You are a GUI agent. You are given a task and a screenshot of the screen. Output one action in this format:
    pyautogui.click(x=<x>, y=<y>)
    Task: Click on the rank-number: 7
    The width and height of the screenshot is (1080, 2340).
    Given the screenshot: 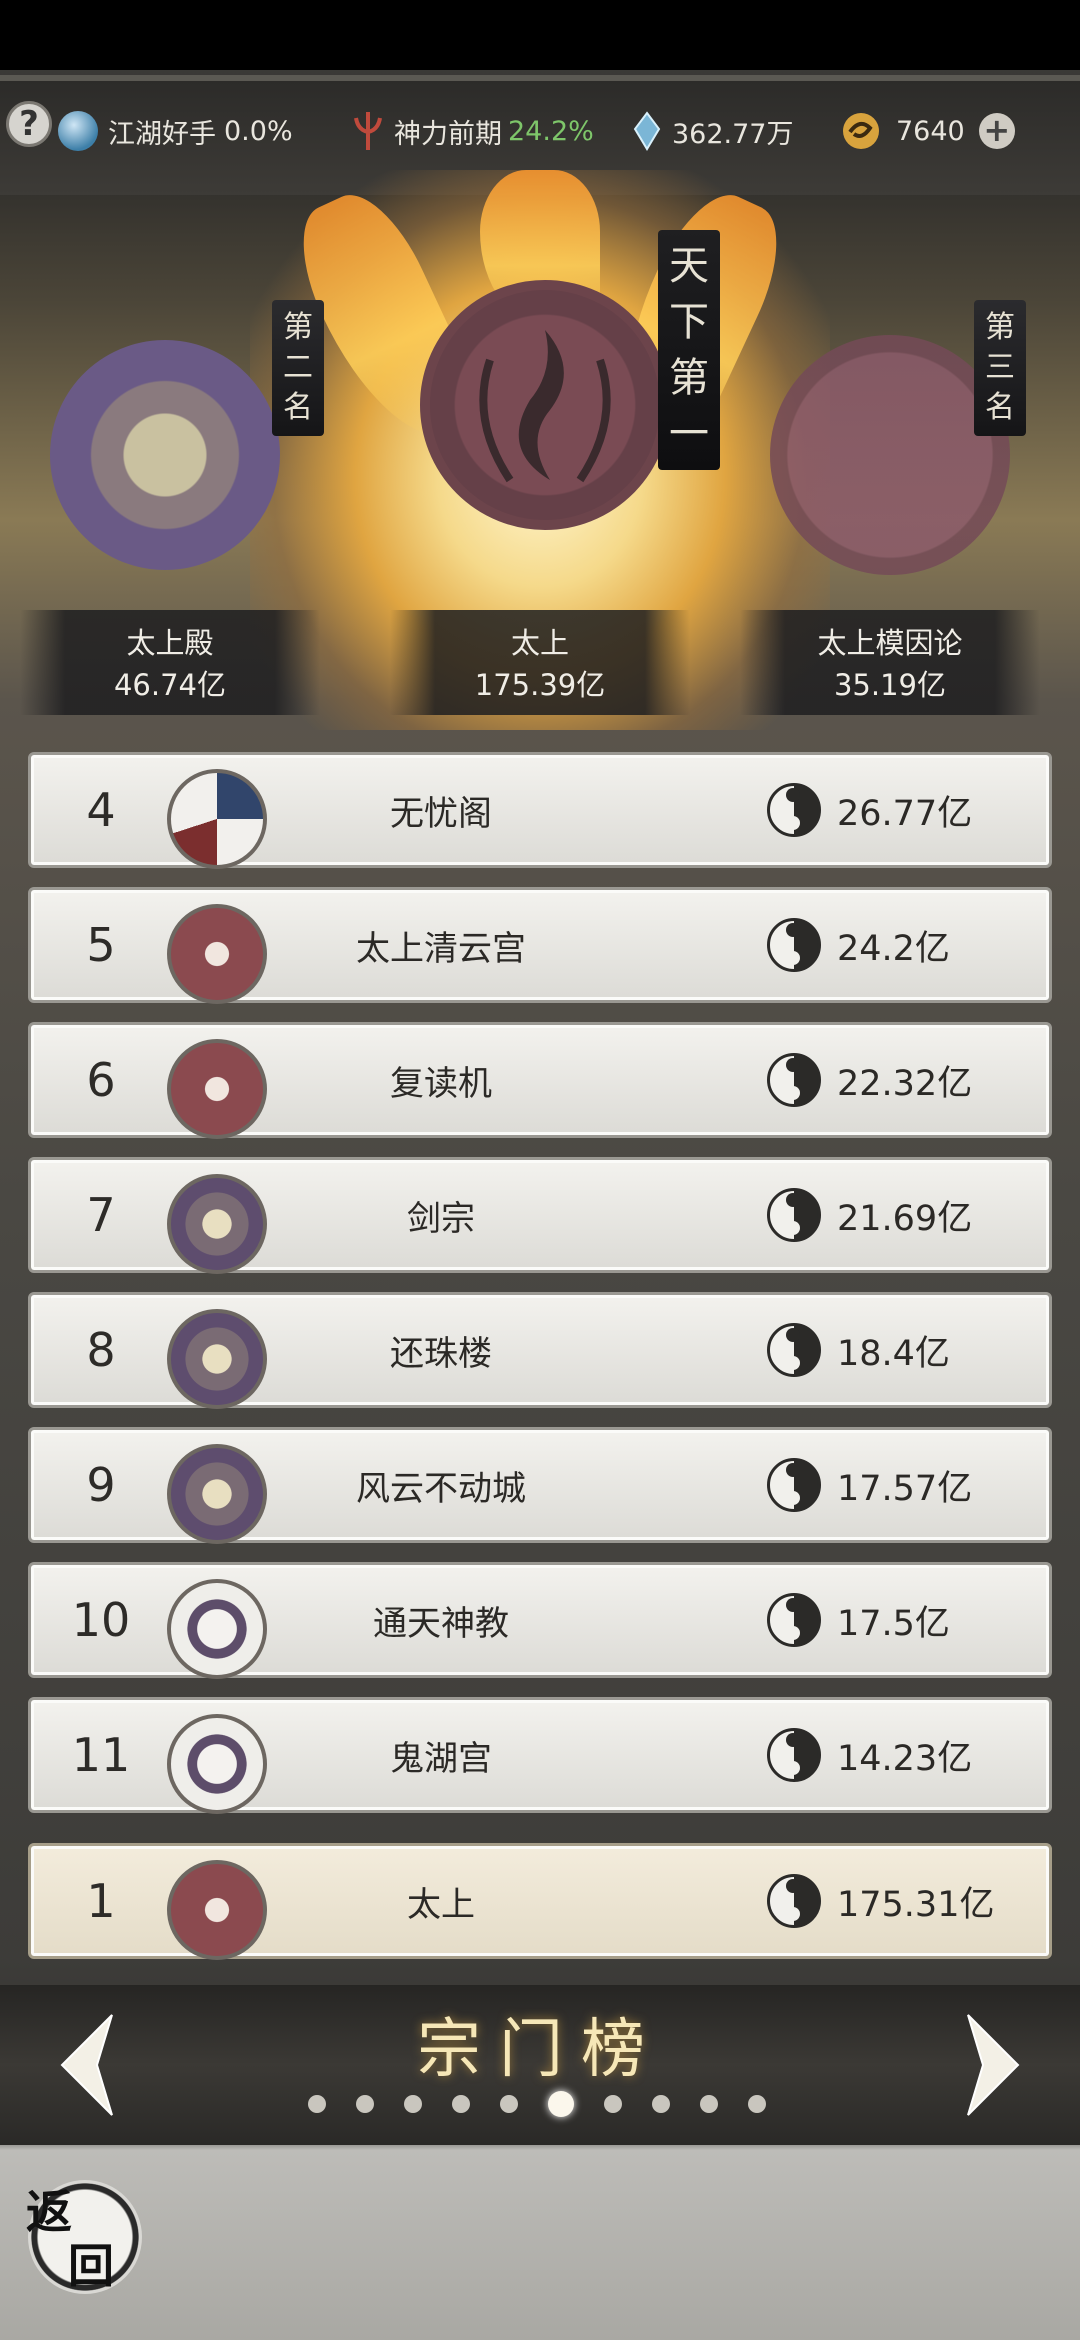 What is the action you would take?
    pyautogui.click(x=101, y=1215)
    